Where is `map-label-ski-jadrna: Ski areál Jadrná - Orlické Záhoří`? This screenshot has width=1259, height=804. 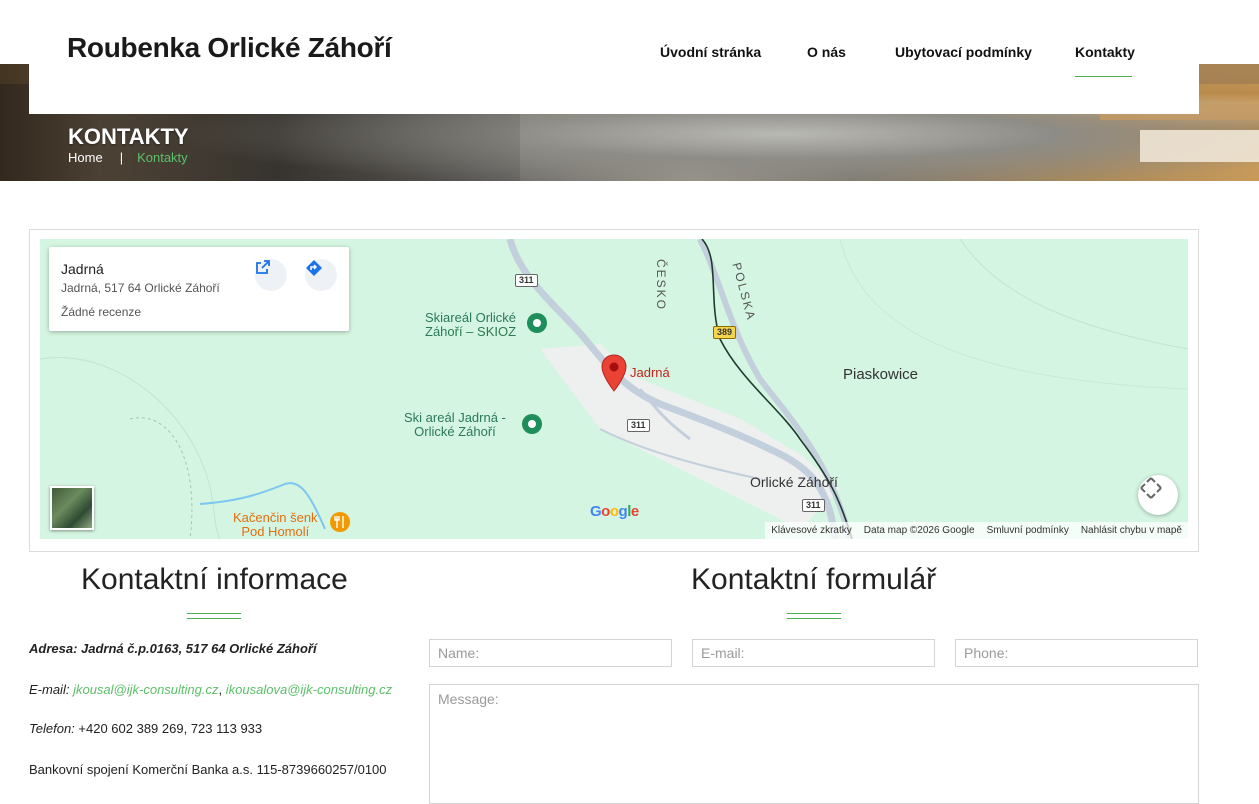
map-label-ski-jadrna: Ski areál Jadrná - Orlické Záhoří is located at coordinates (455, 425).